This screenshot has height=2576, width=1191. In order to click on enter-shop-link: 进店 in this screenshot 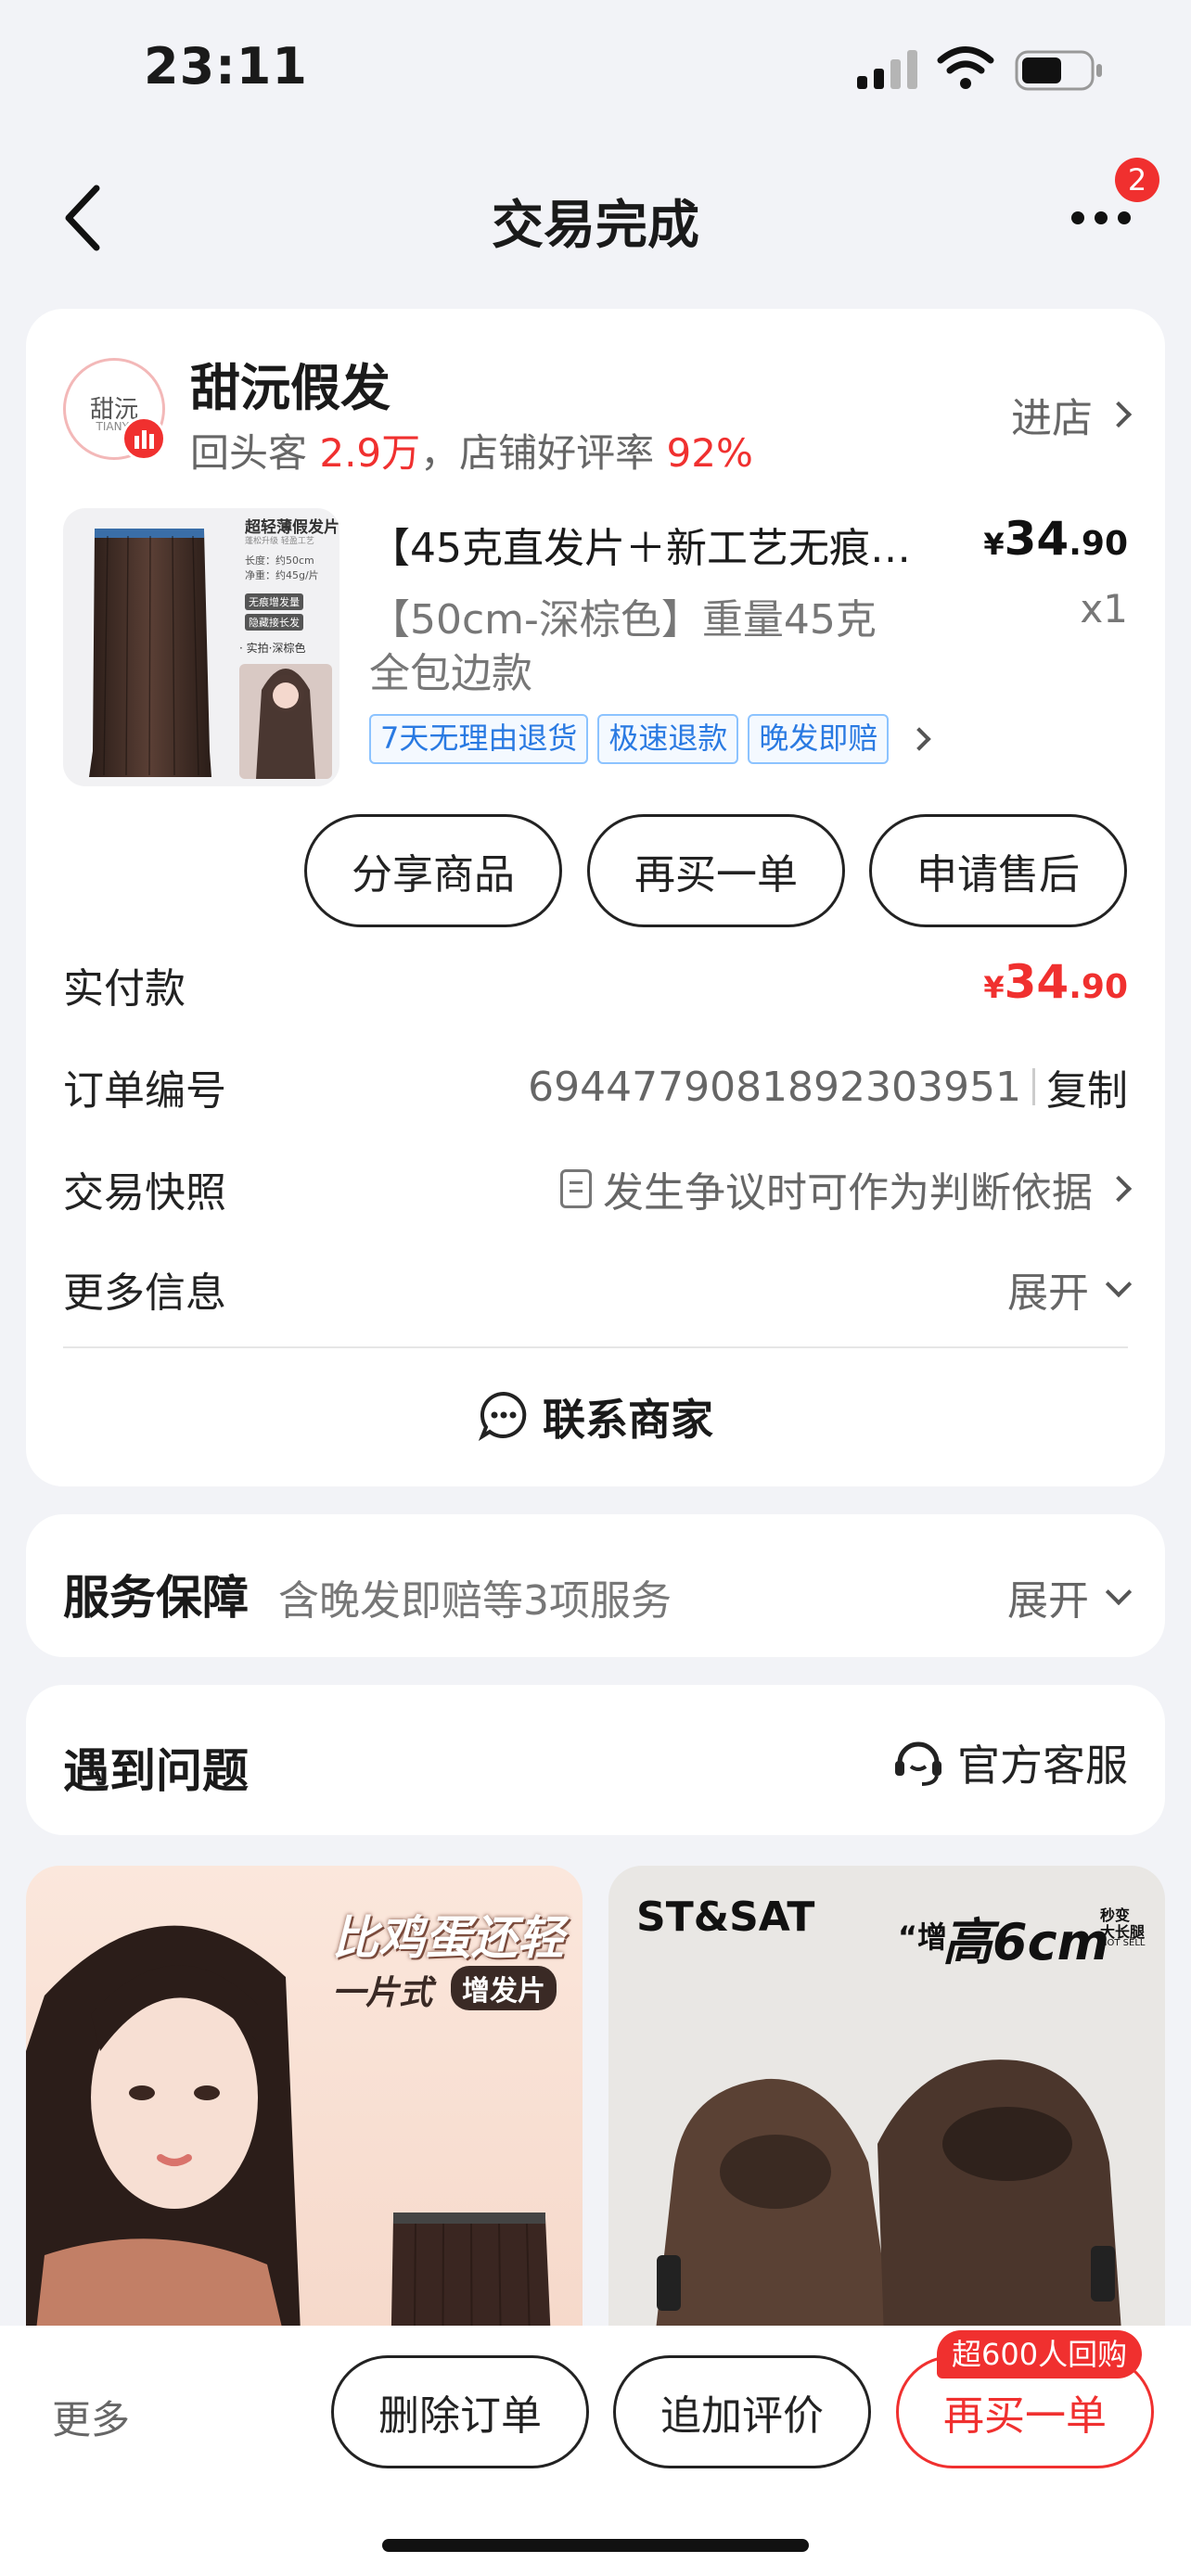, I will do `click(1072, 415)`.